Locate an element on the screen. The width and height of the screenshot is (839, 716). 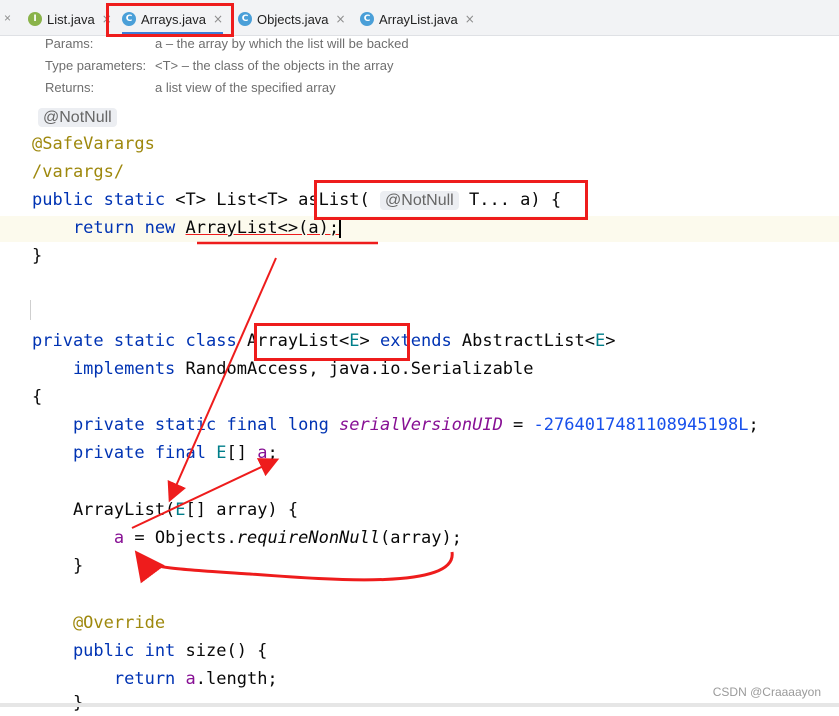
arrow-to-constructor is located at coordinates (222, 380).